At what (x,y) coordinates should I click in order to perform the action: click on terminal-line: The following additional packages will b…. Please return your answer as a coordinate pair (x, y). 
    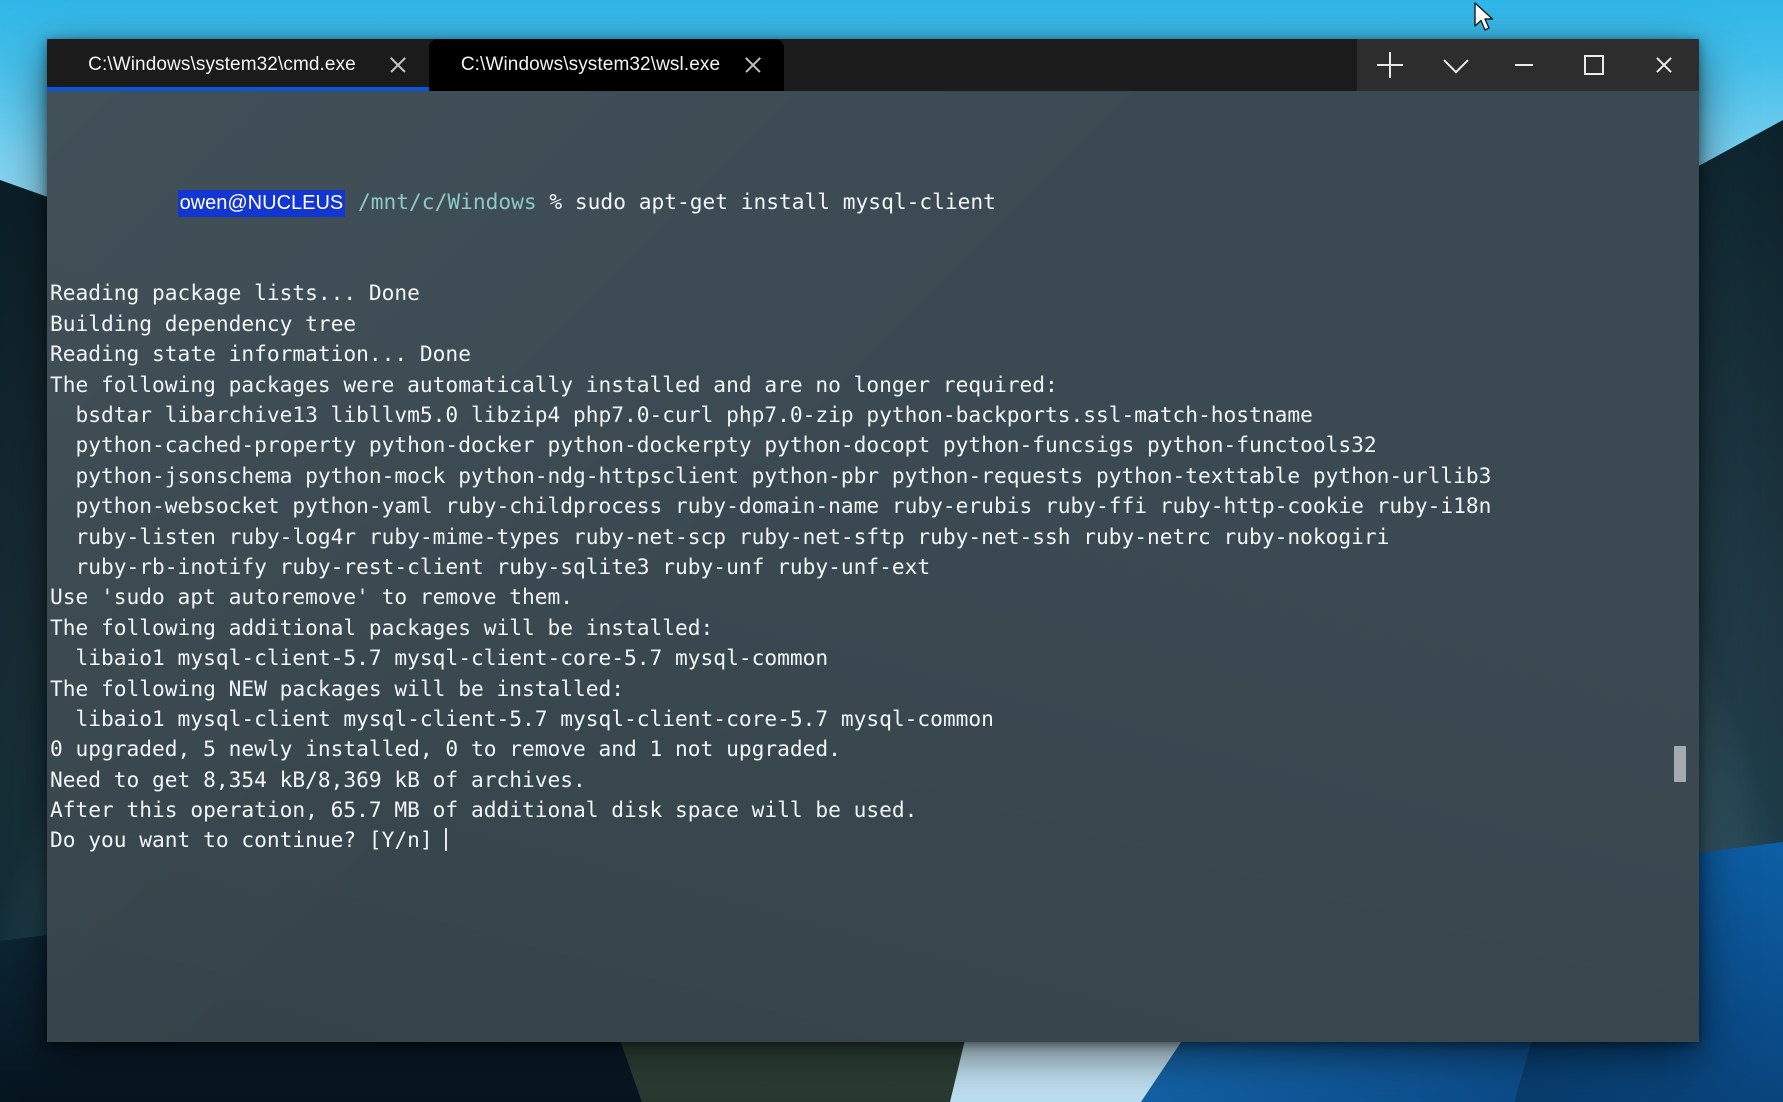
    Looking at the image, I should click on (382, 627).